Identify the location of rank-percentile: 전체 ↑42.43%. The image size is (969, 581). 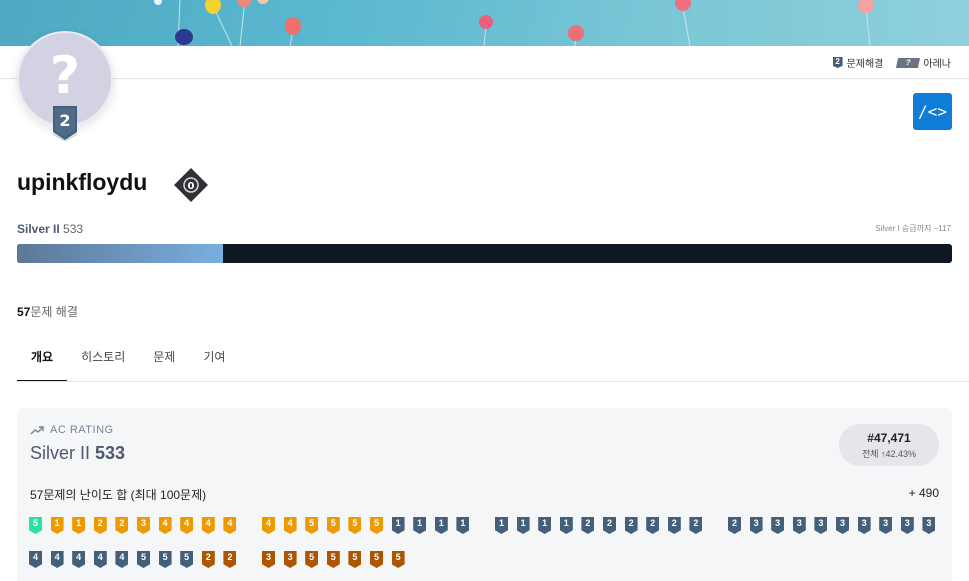
(889, 454).